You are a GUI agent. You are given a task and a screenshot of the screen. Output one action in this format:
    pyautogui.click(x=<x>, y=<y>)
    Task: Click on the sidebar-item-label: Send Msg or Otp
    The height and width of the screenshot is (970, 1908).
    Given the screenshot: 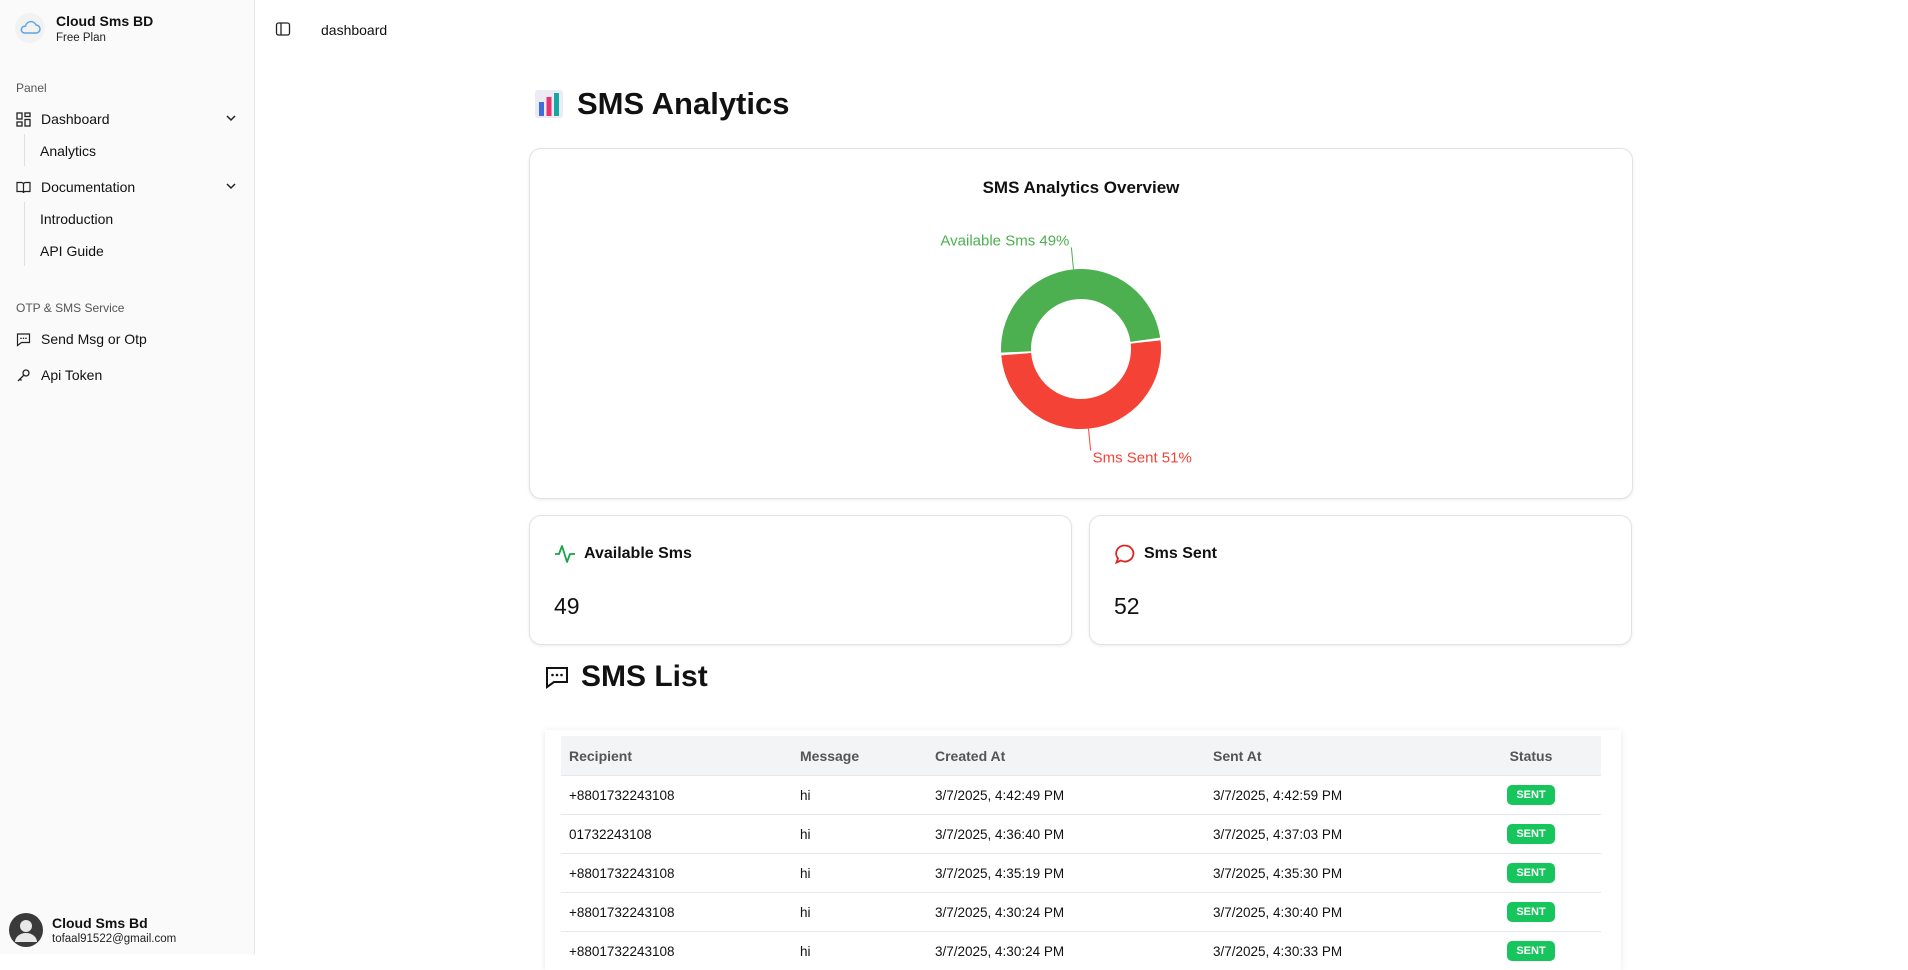 What is the action you would take?
    pyautogui.click(x=94, y=339)
    